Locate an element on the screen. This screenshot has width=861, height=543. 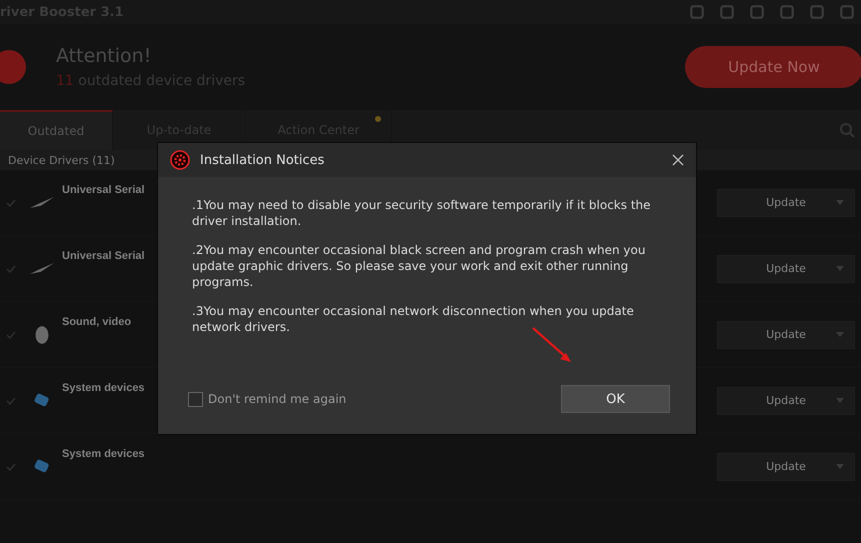
dialog-title: Installation Notices is located at coordinates (262, 160).